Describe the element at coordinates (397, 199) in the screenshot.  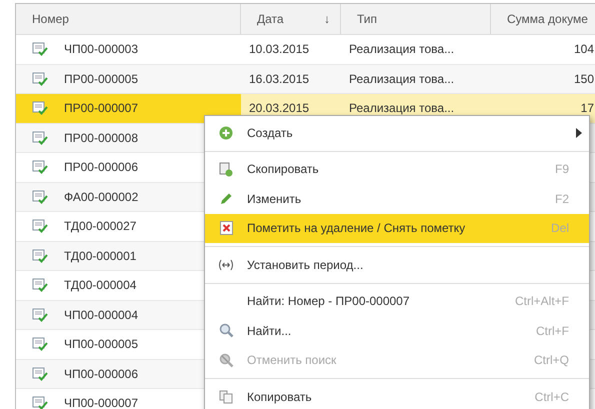
I see `menu-item: Изменить F2` at that location.